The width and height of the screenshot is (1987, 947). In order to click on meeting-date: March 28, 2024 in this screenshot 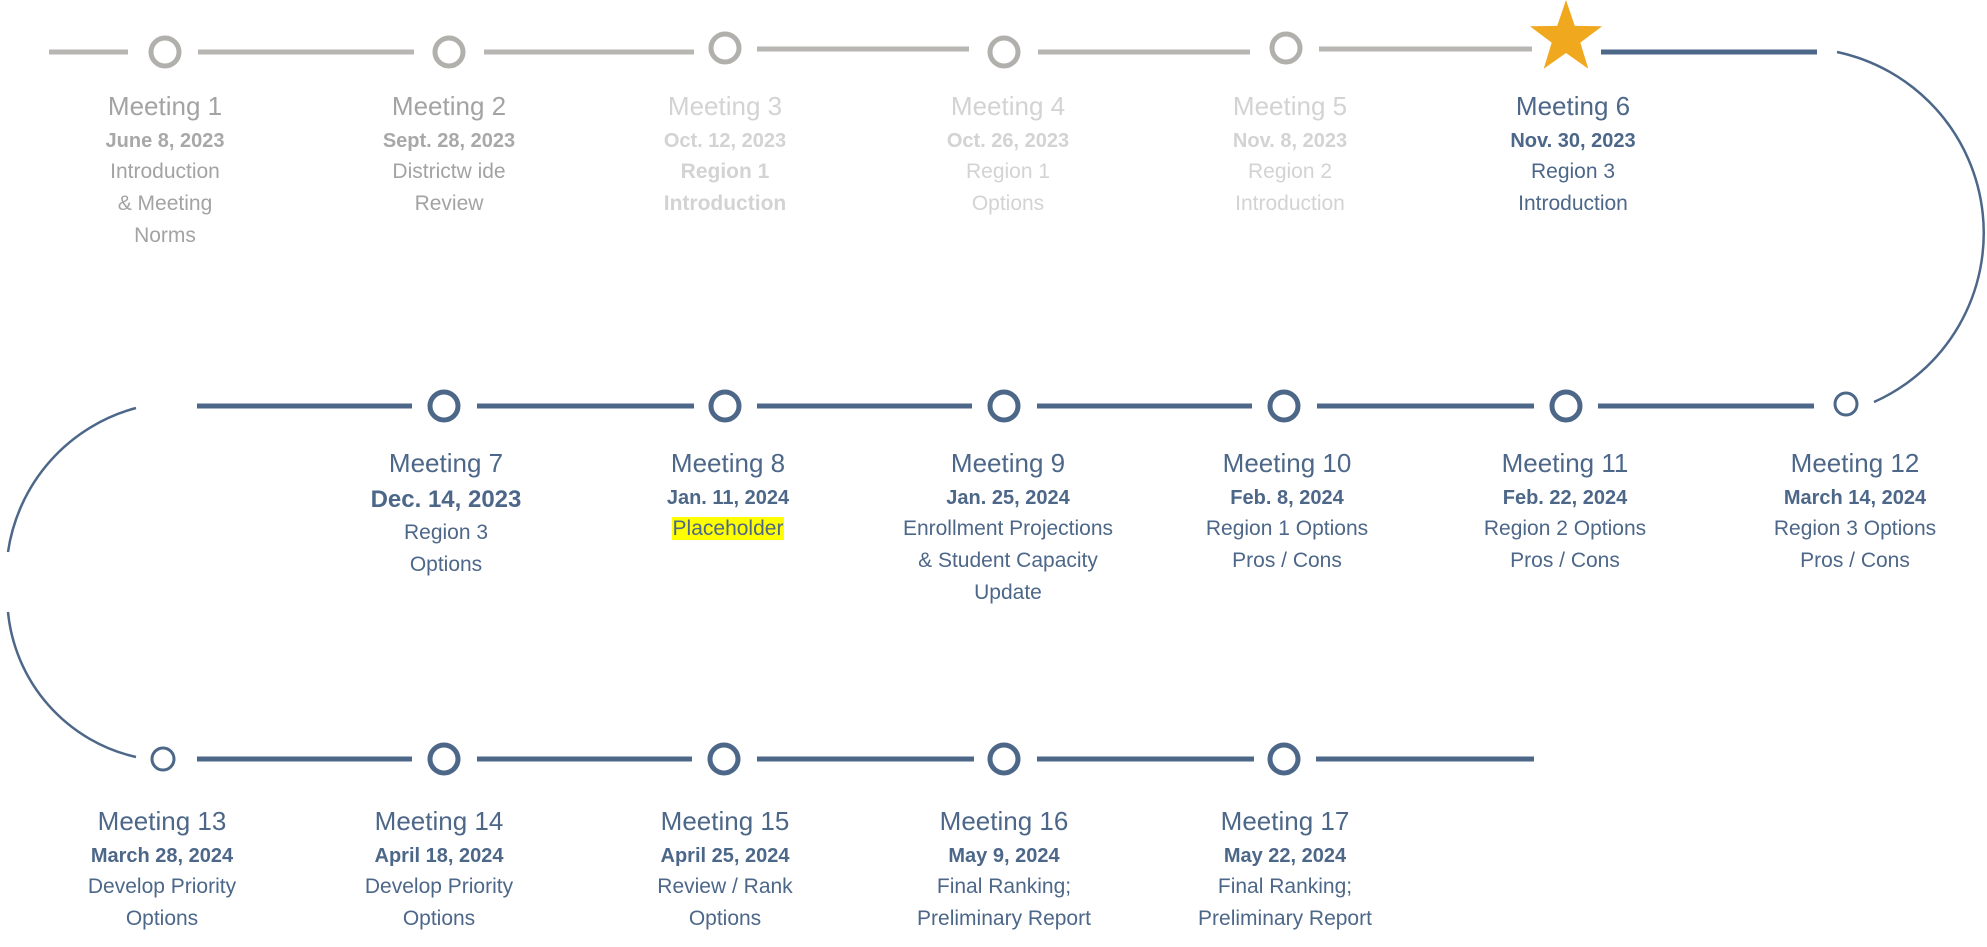, I will do `click(162, 856)`.